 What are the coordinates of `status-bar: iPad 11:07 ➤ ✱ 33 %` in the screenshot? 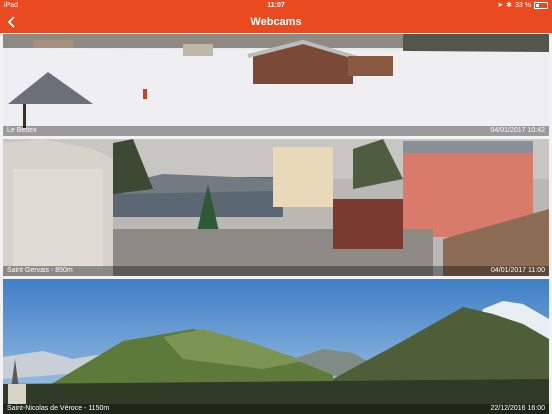 It's located at (276, 5).